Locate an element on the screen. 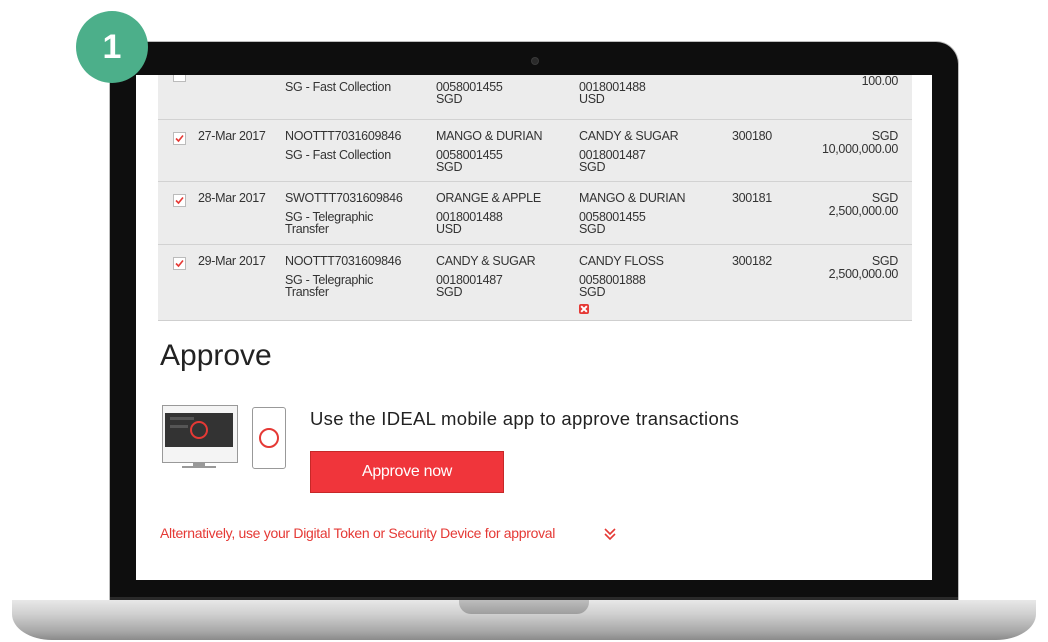  row-date: 29-Mar 2017 is located at coordinates (232, 261).